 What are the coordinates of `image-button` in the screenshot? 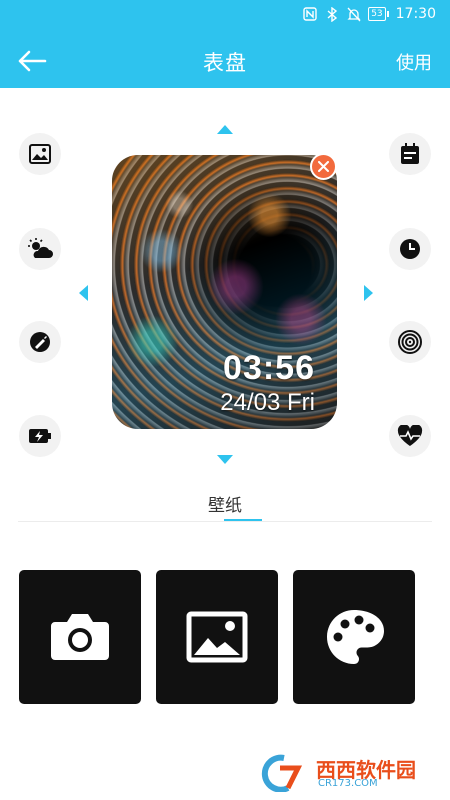 It's located at (40, 154).